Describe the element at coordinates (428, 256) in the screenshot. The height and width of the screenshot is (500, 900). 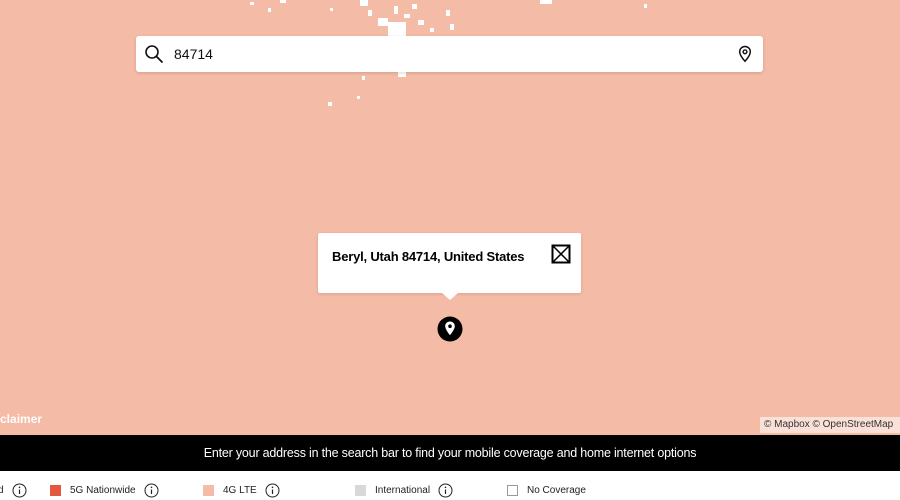
I see `popup-address: Beryl, Utah 84714, United States` at that location.